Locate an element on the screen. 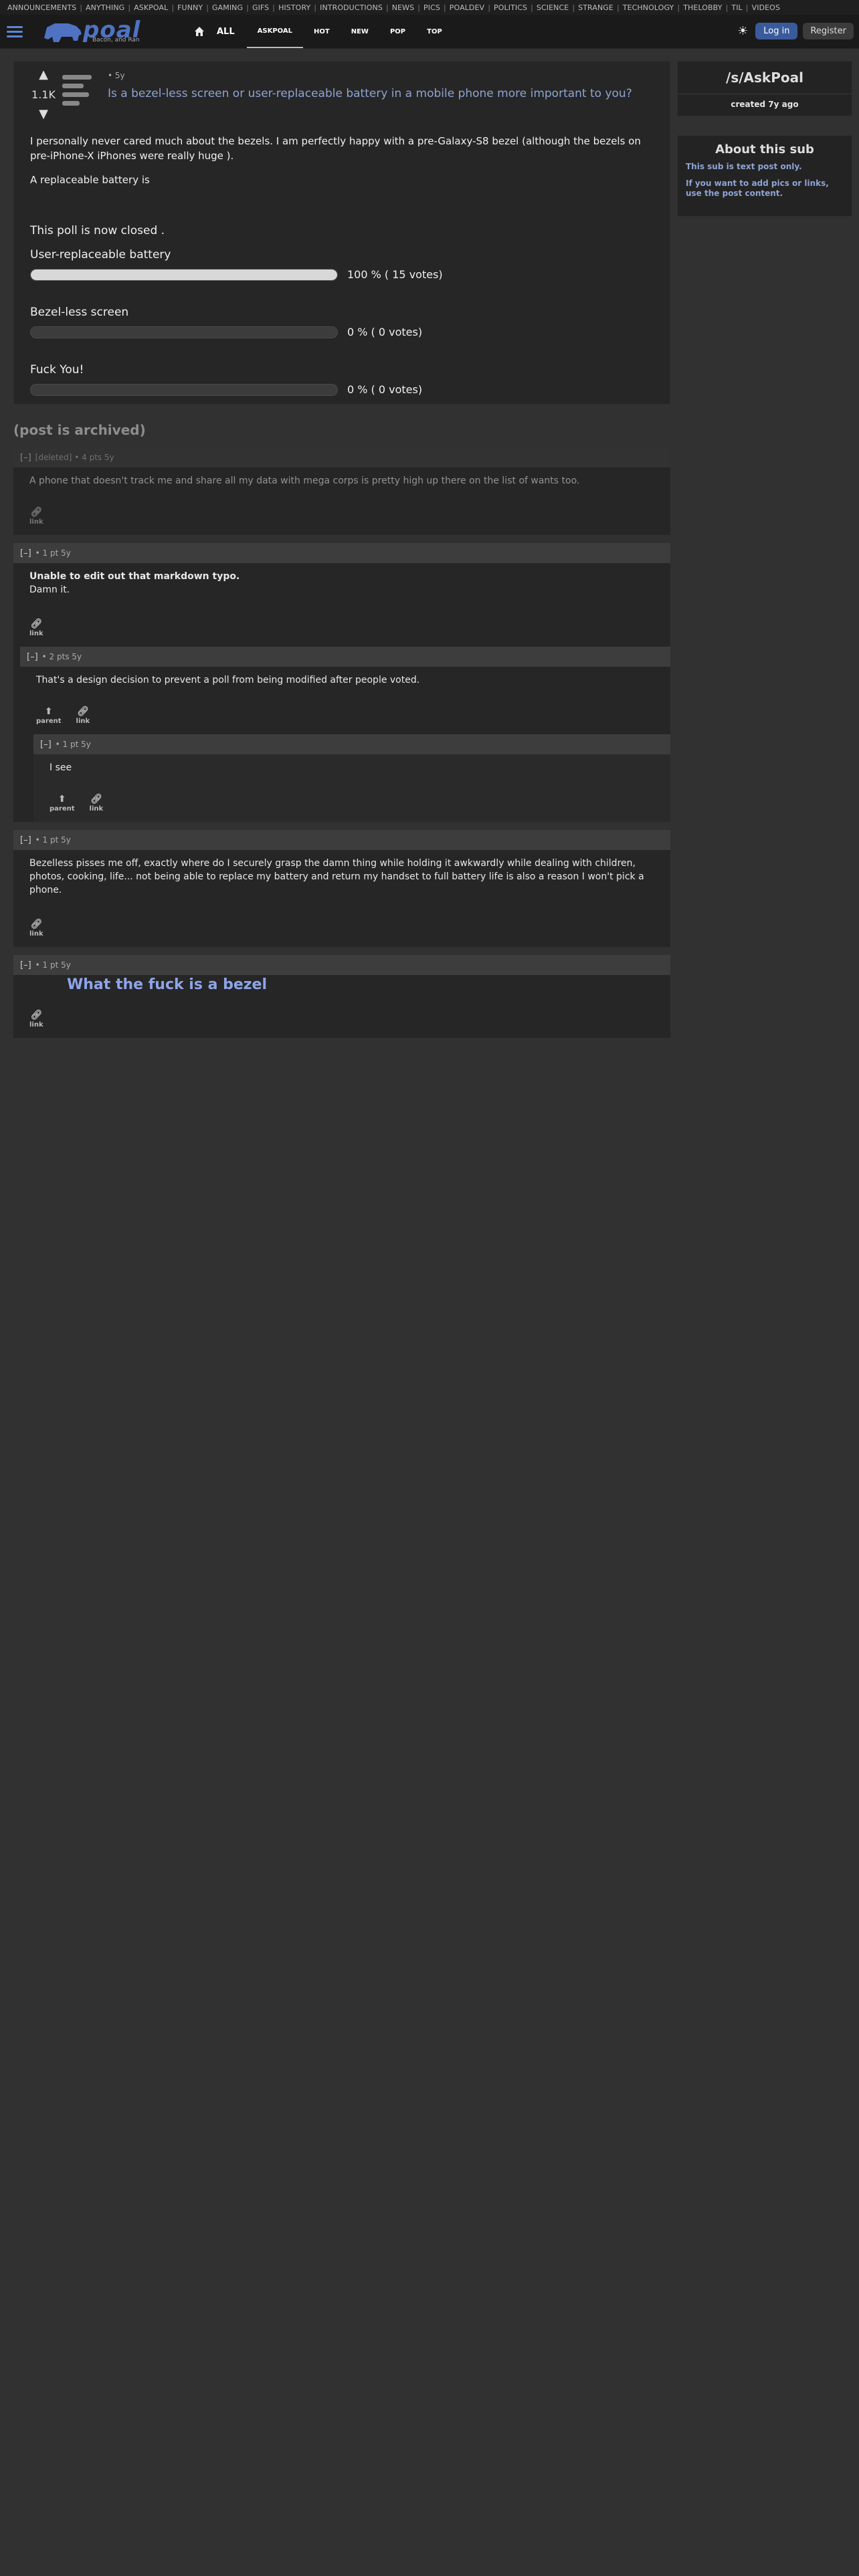 This screenshot has height=2576, width=859. sub-link-thelobby: THELOBBY is located at coordinates (703, 8).